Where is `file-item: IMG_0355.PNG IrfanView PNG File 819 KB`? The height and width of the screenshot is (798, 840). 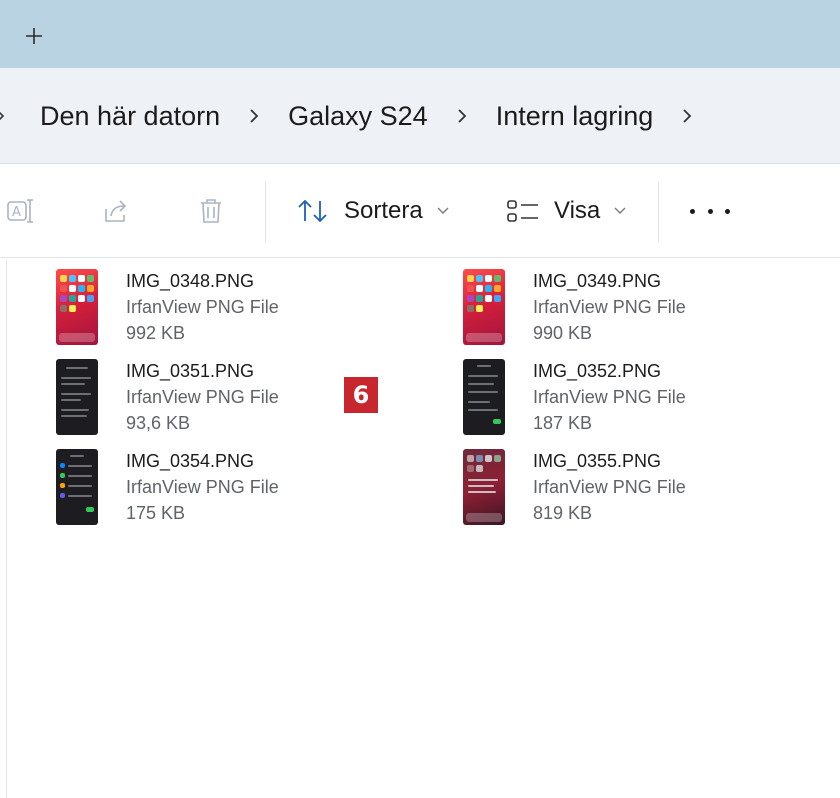
file-item: IMG_0355.PNG IrfanView PNG File 819 KB is located at coordinates (613, 489).